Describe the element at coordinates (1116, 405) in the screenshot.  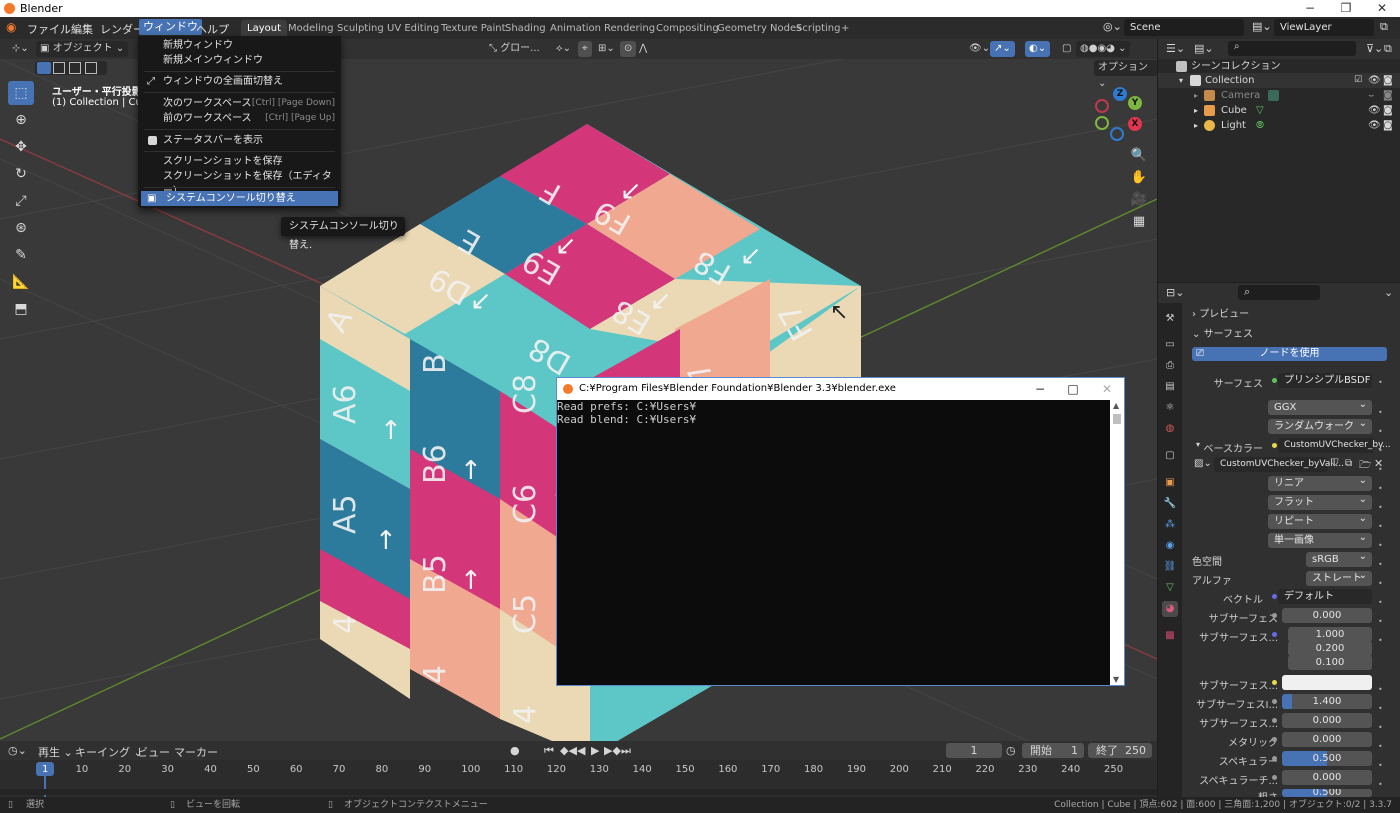
I see `scroll-up-icon: ▲` at that location.